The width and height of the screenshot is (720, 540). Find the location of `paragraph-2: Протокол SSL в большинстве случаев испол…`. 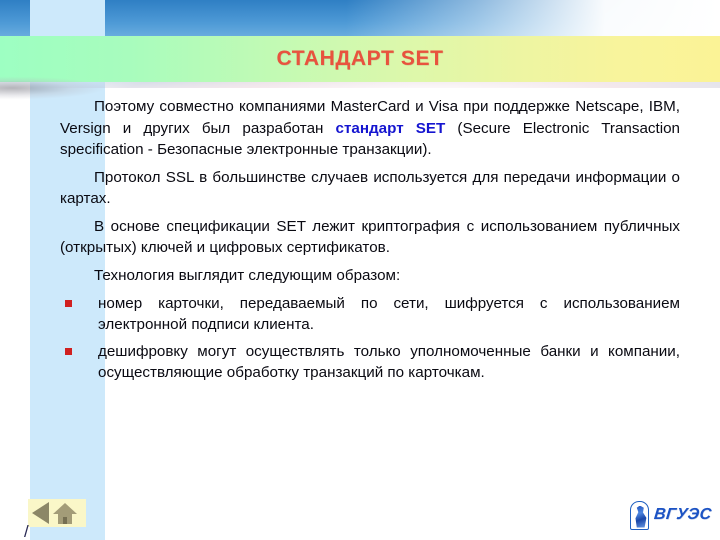

paragraph-2: Протокол SSL в большинстве случаев испол… is located at coordinates (370, 188).